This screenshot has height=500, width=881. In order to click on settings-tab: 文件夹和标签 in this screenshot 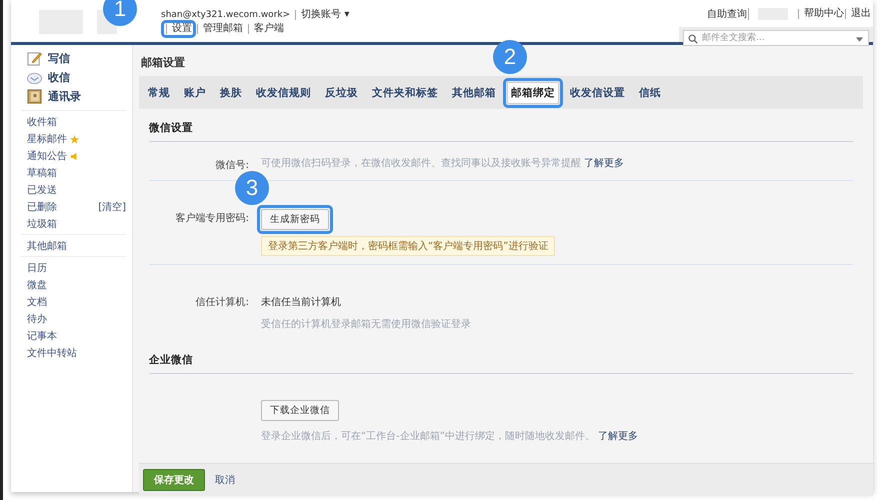, I will do `click(405, 93)`.